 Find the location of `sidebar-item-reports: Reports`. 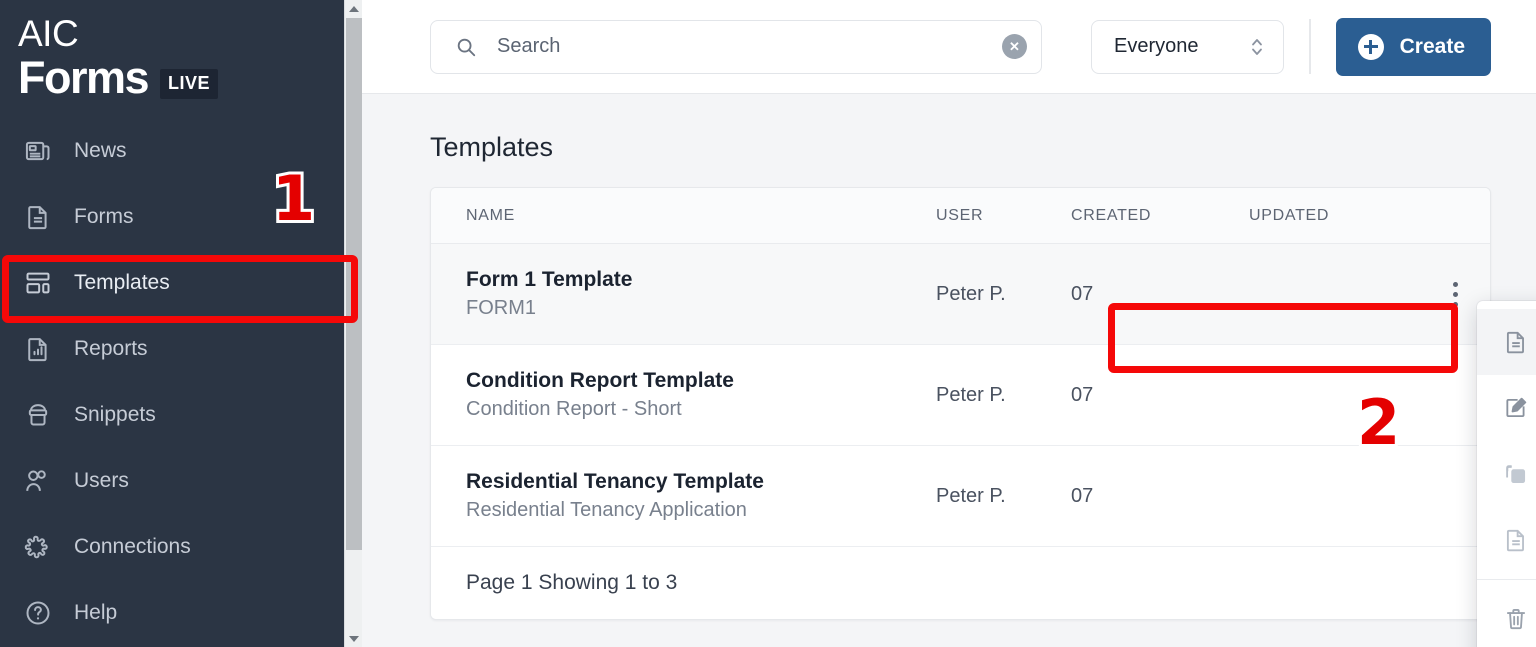

sidebar-item-reports: Reports is located at coordinates (181, 348).